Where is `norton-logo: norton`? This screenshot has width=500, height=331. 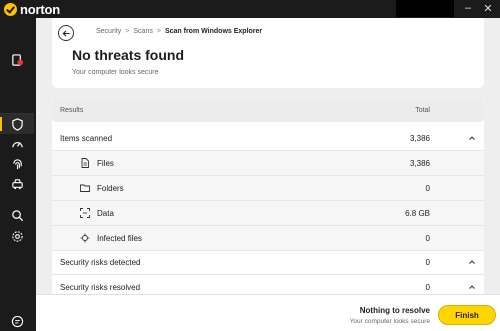
norton-logo: norton is located at coordinates (32, 9).